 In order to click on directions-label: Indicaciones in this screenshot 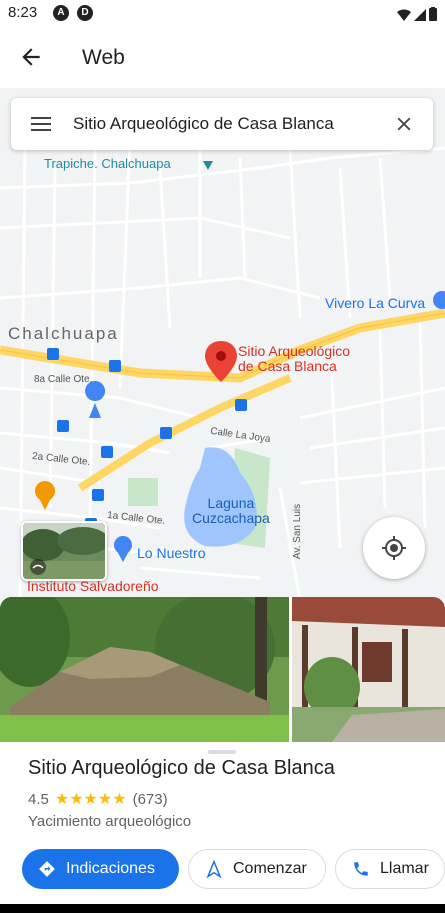, I will do `click(110, 868)`.